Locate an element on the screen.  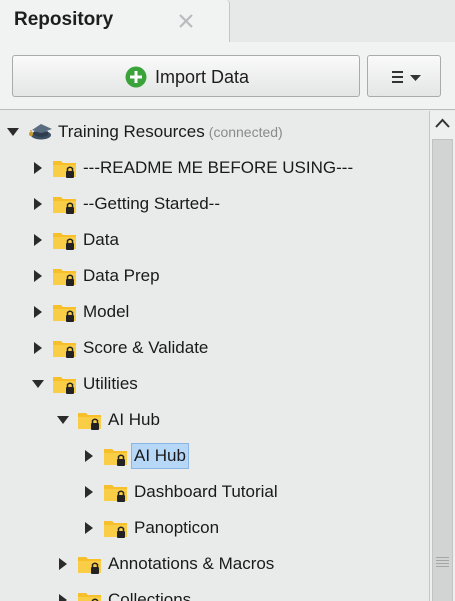
import-button-content: Import Data is located at coordinates (187, 77).